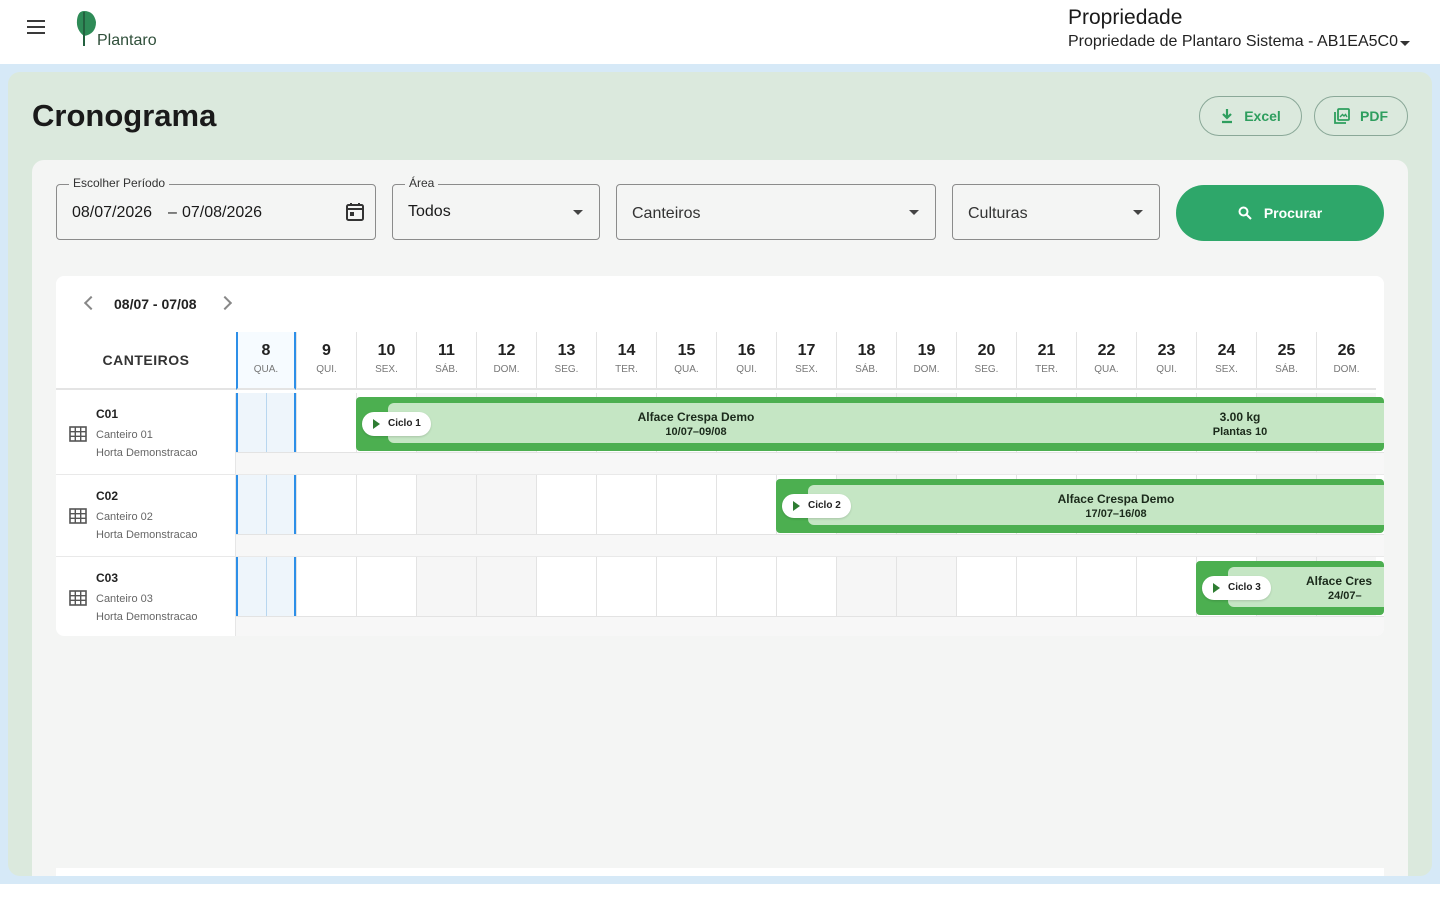 The height and width of the screenshot is (900, 1440). Describe the element at coordinates (1226, 369) in the screenshot. I see `day-weekday: SEX.` at that location.